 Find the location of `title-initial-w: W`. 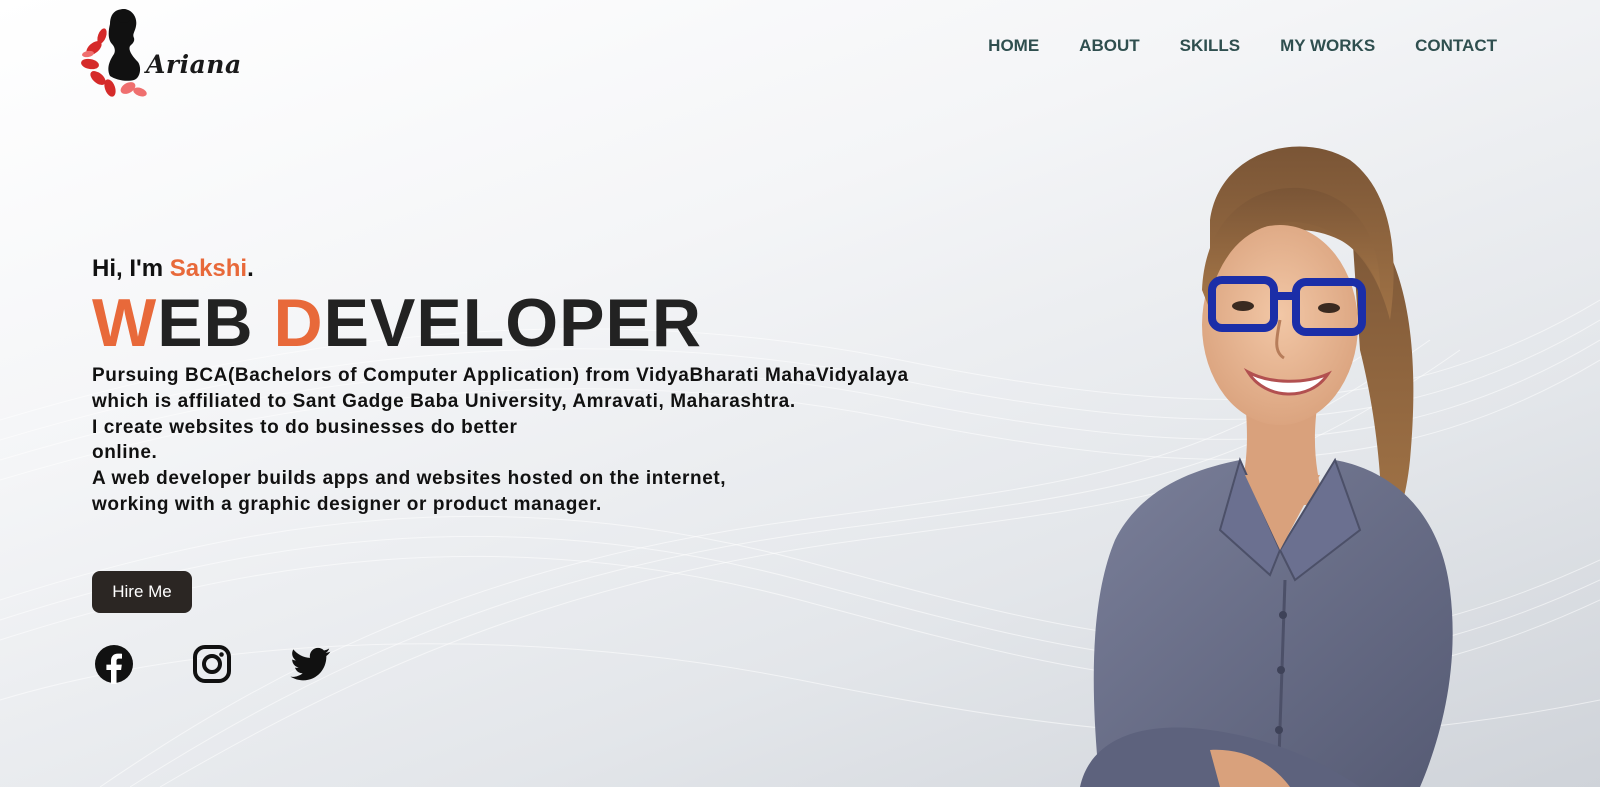

title-initial-w: W is located at coordinates (125, 323).